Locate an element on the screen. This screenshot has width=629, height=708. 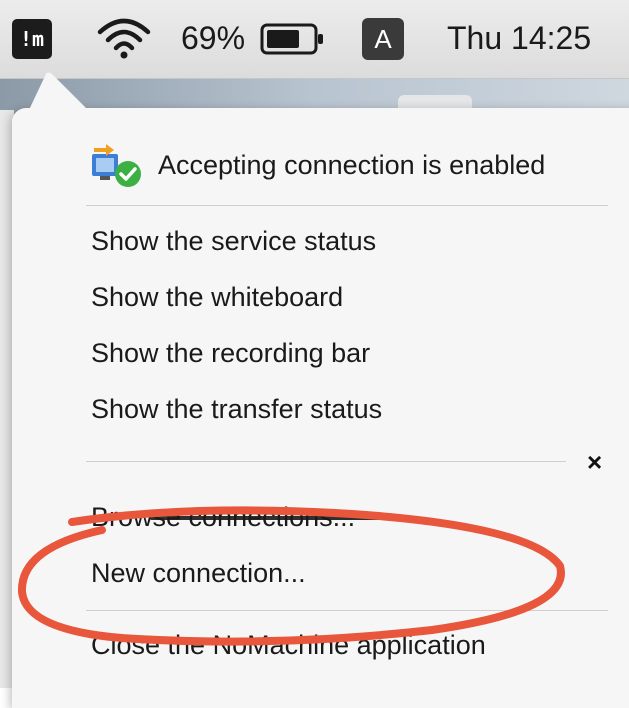
battery-icon is located at coordinates (293, 39).